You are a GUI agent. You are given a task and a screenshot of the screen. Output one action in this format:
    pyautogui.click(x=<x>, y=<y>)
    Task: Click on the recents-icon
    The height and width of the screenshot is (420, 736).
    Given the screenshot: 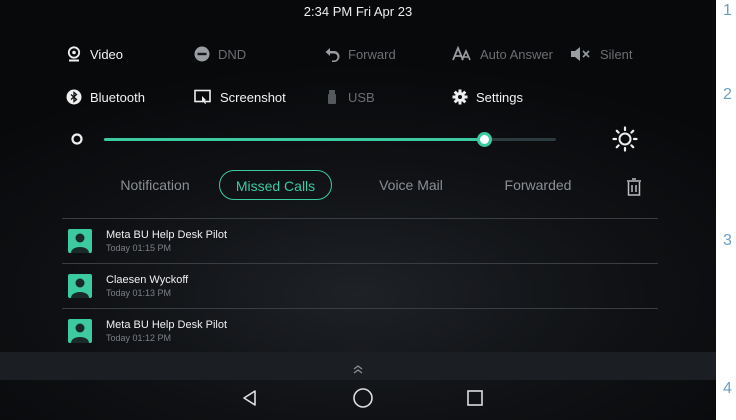 What is the action you would take?
    pyautogui.click(x=475, y=400)
    